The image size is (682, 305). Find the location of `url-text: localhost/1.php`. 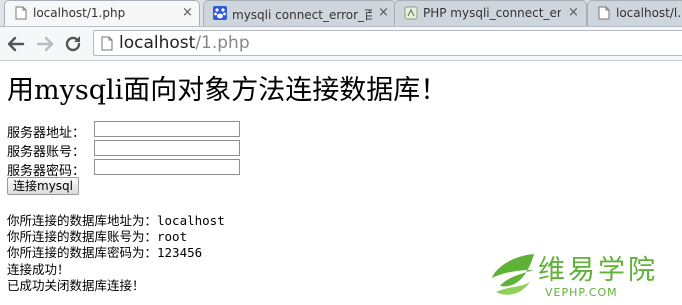

url-text: localhost/1.php is located at coordinates (184, 43).